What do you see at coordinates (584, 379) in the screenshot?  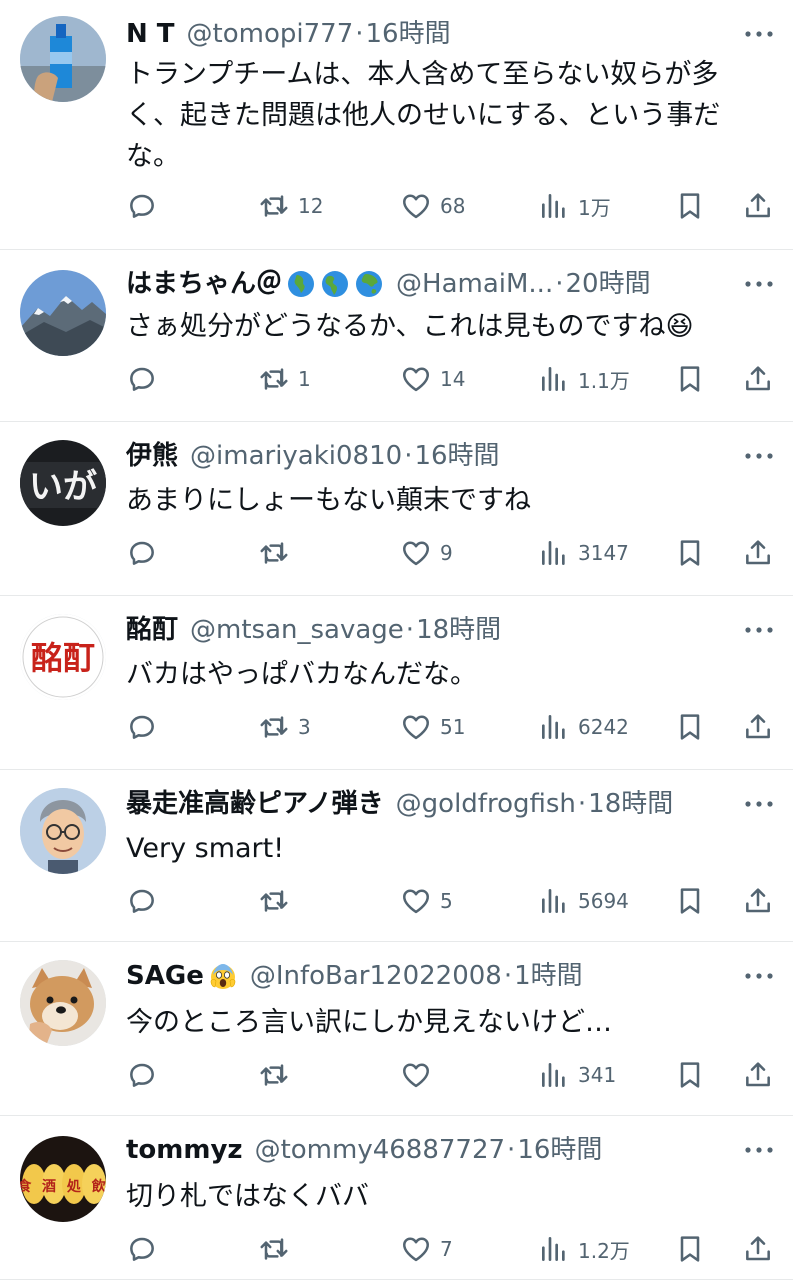 I see `views-button: 1.1万` at bounding box center [584, 379].